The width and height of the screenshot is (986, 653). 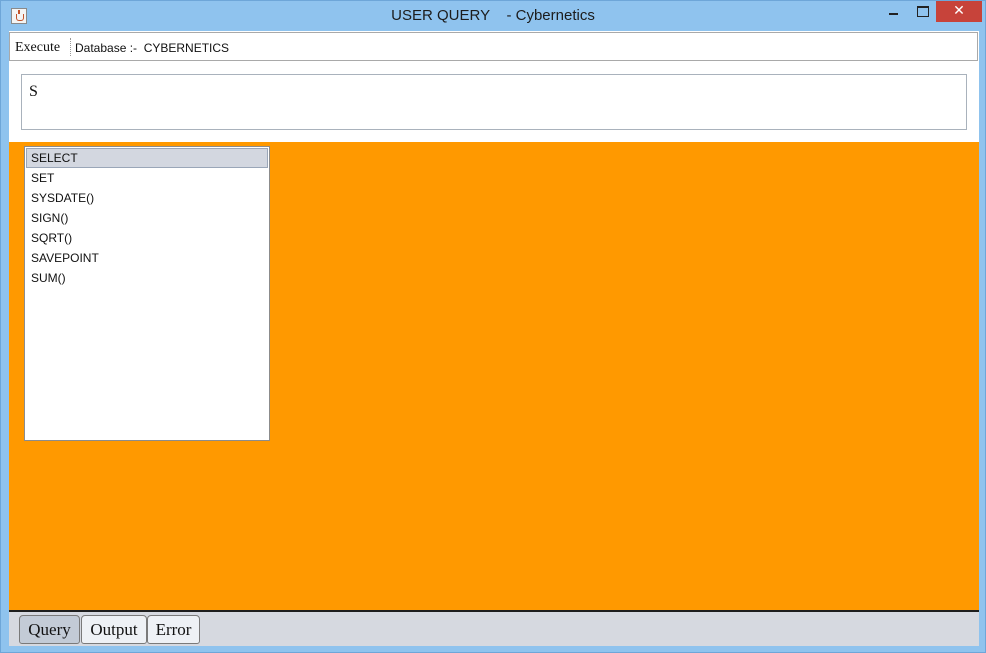 I want to click on close-icon: ✕, so click(x=959, y=11).